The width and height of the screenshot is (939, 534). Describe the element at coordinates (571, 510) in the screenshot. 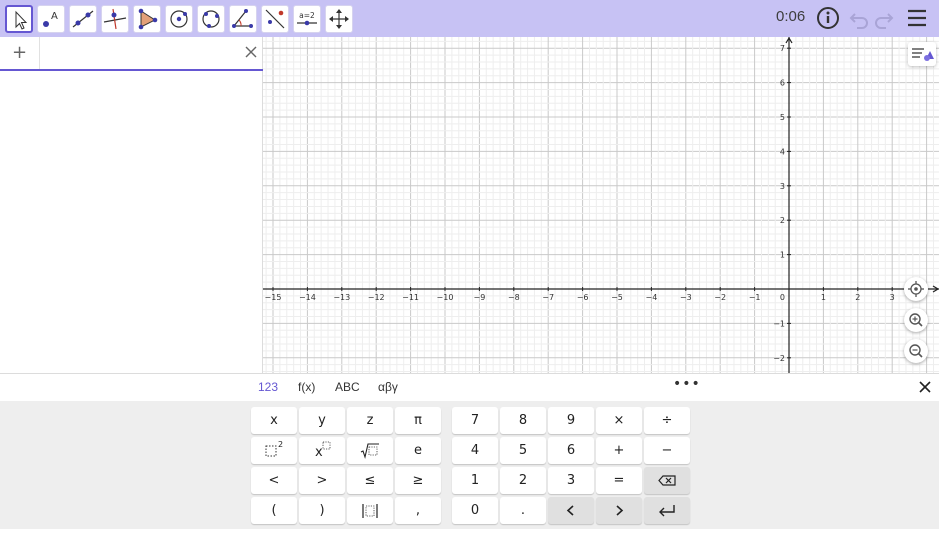

I see `key-cursor-left` at that location.